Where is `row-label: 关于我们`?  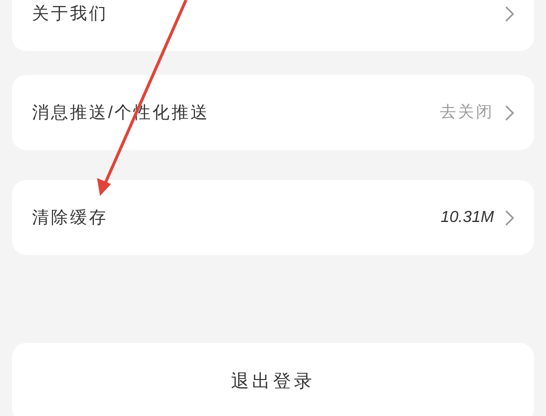
row-label: 关于我们 is located at coordinates (70, 13).